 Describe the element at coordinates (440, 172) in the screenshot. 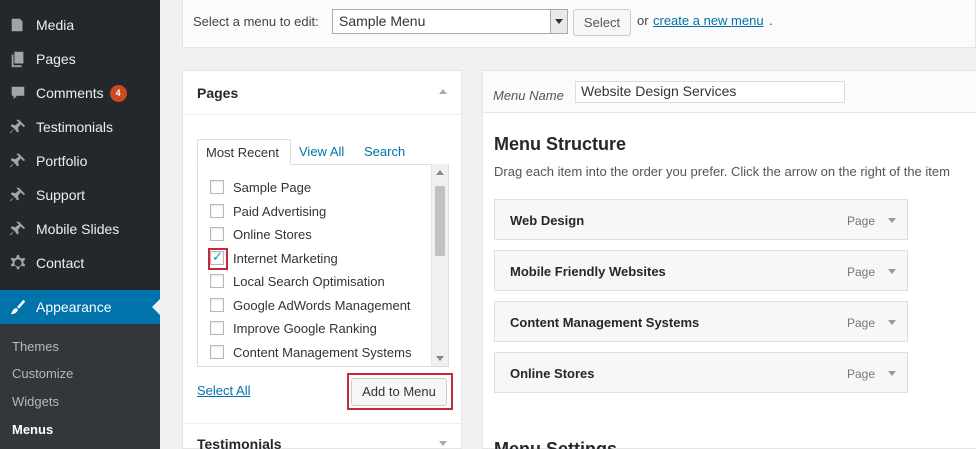

I see `scroll-up-icon` at that location.